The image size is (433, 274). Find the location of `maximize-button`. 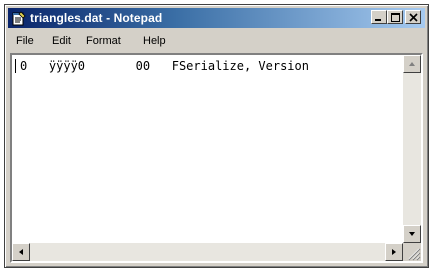

maximize-button is located at coordinates (395, 17).